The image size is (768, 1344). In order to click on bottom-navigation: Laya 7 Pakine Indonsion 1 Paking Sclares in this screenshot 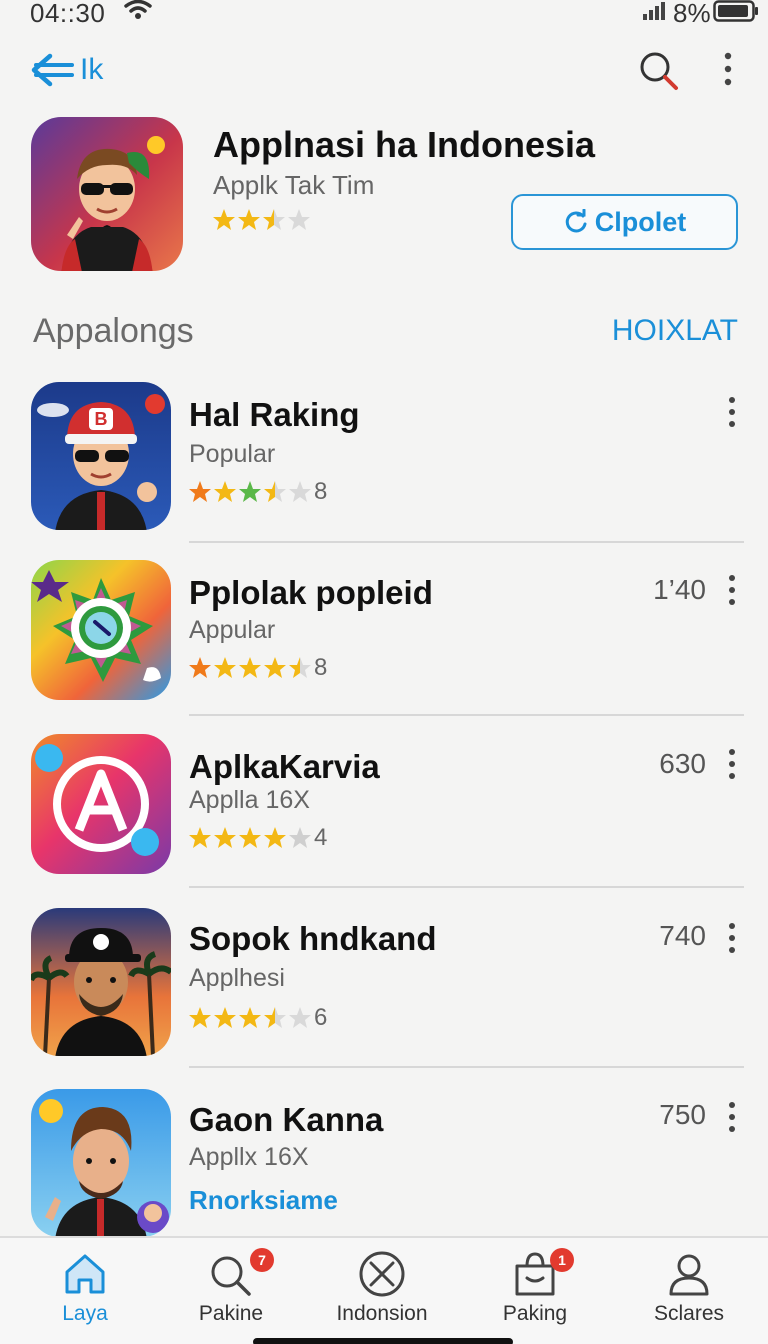, I will do `click(384, 1290)`.